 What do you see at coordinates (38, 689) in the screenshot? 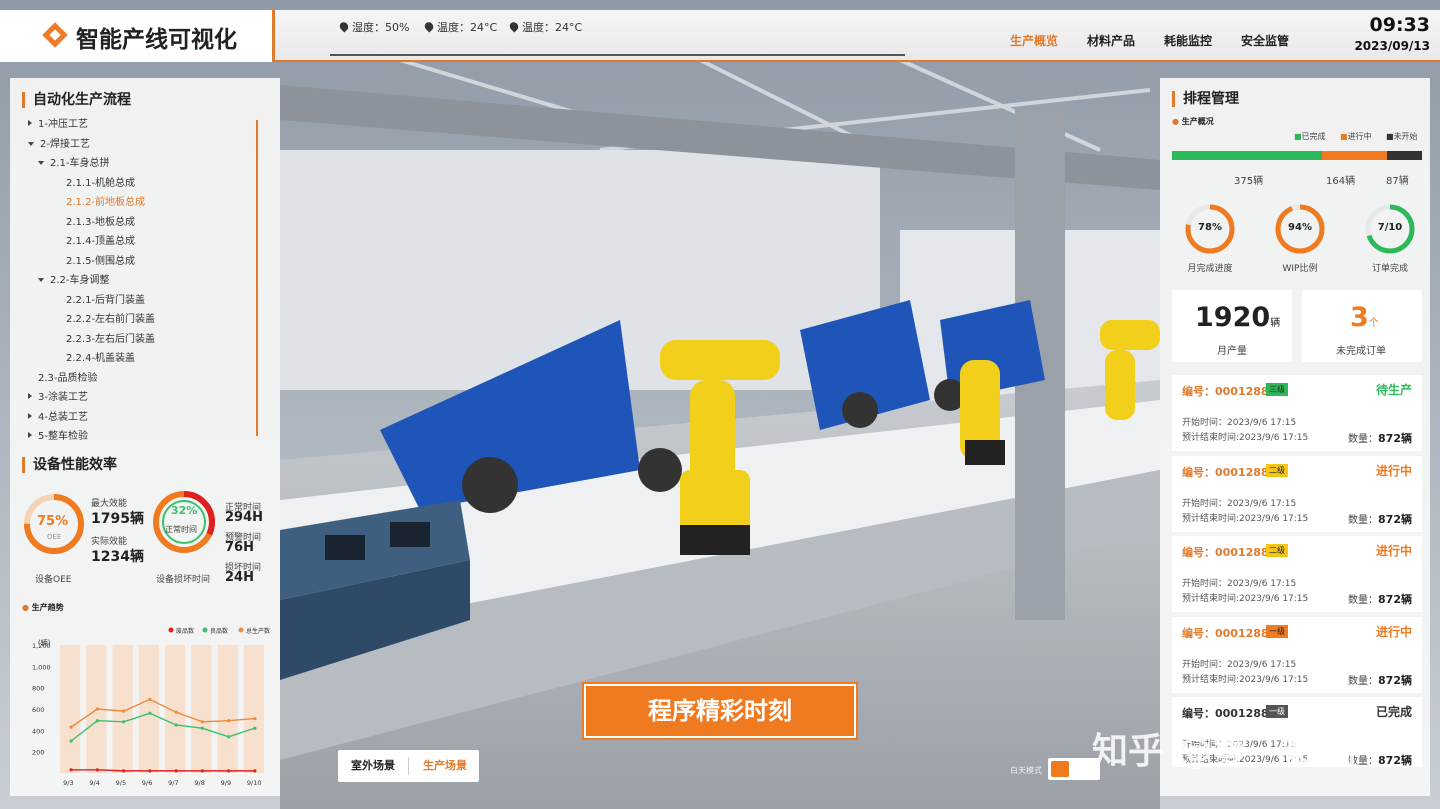
I see `y-tick-label: 800` at bounding box center [38, 689].